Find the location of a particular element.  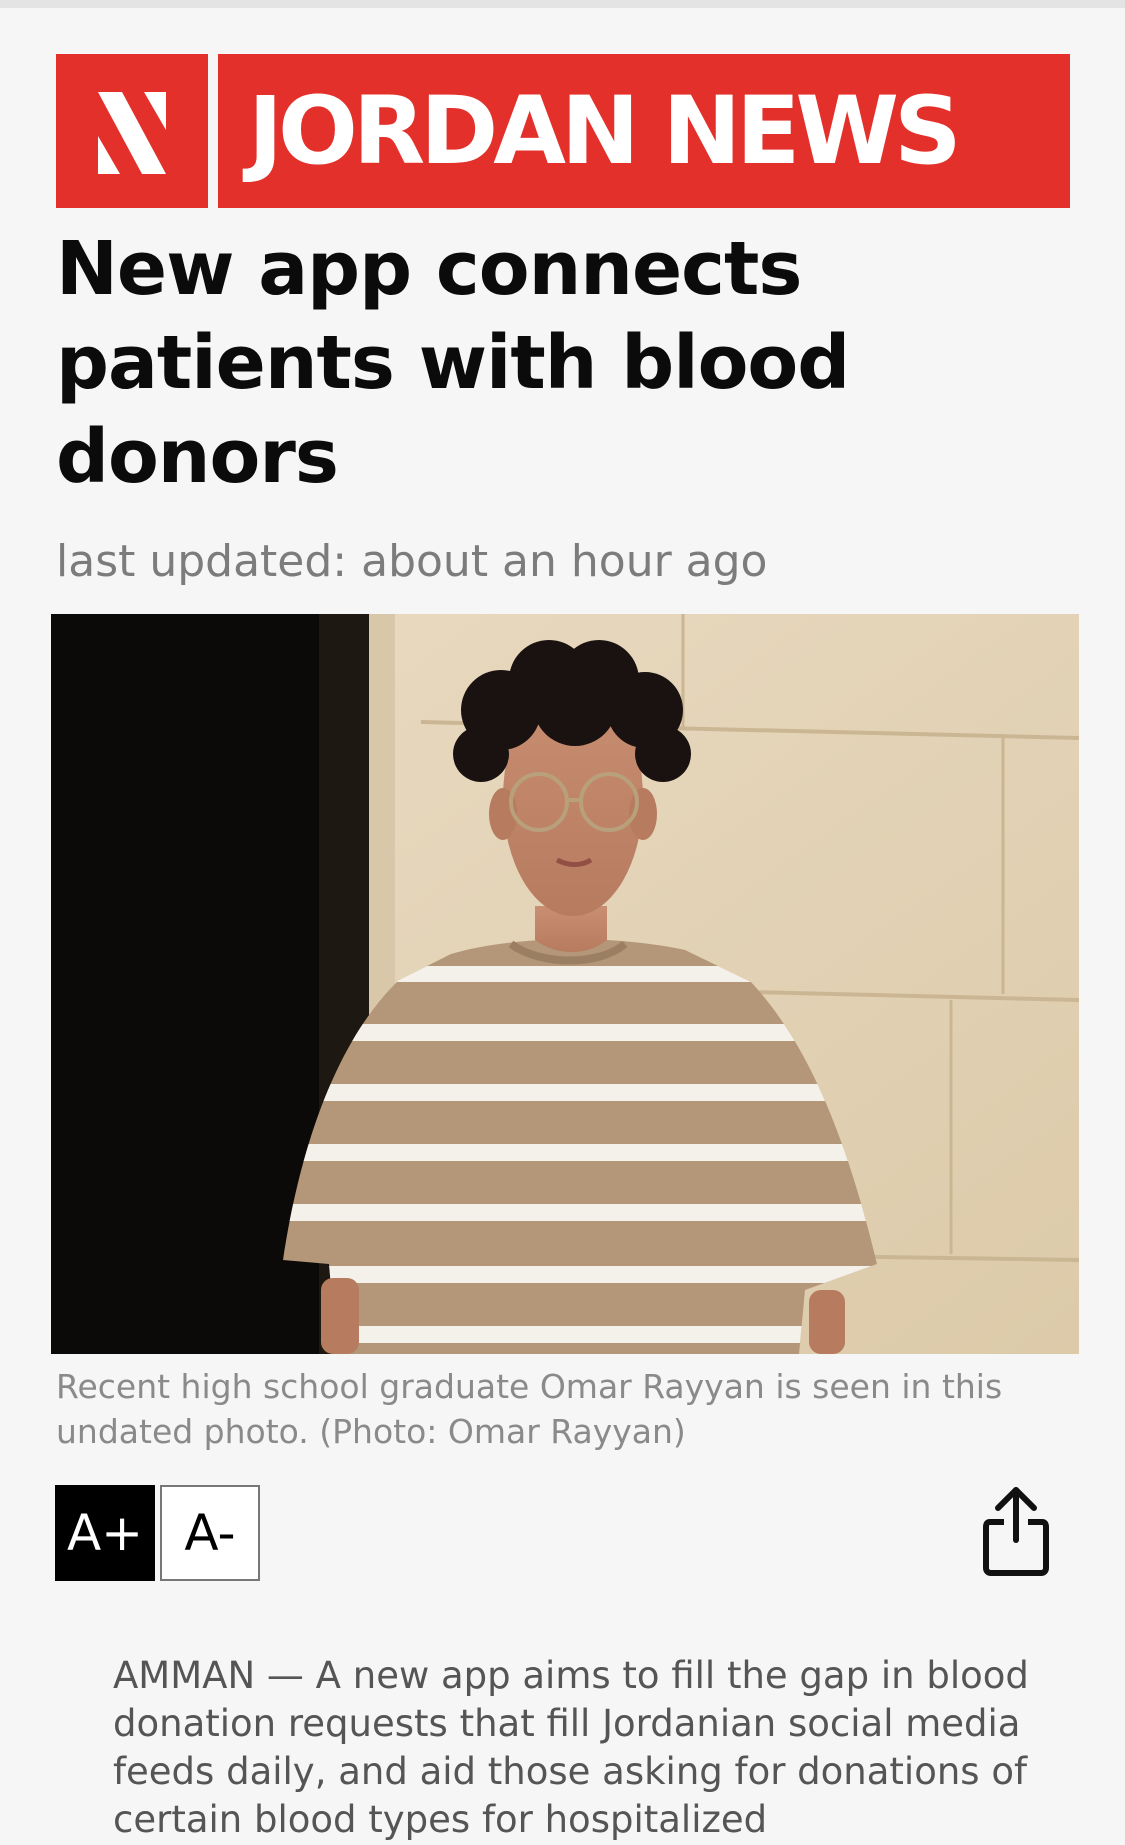

font-size-controls: A+ A- is located at coordinates (157, 1533).